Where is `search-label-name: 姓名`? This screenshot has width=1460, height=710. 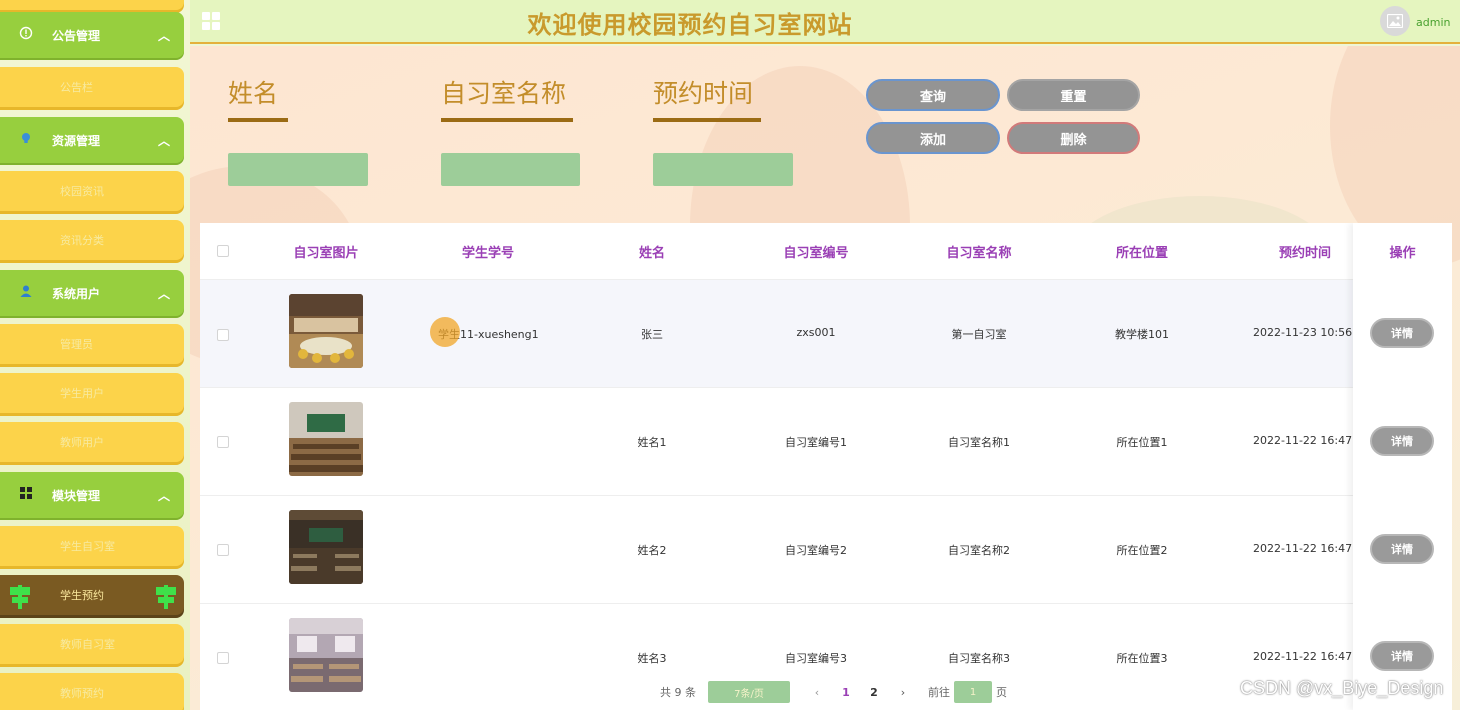
search-label-name: 姓名 is located at coordinates (253, 93).